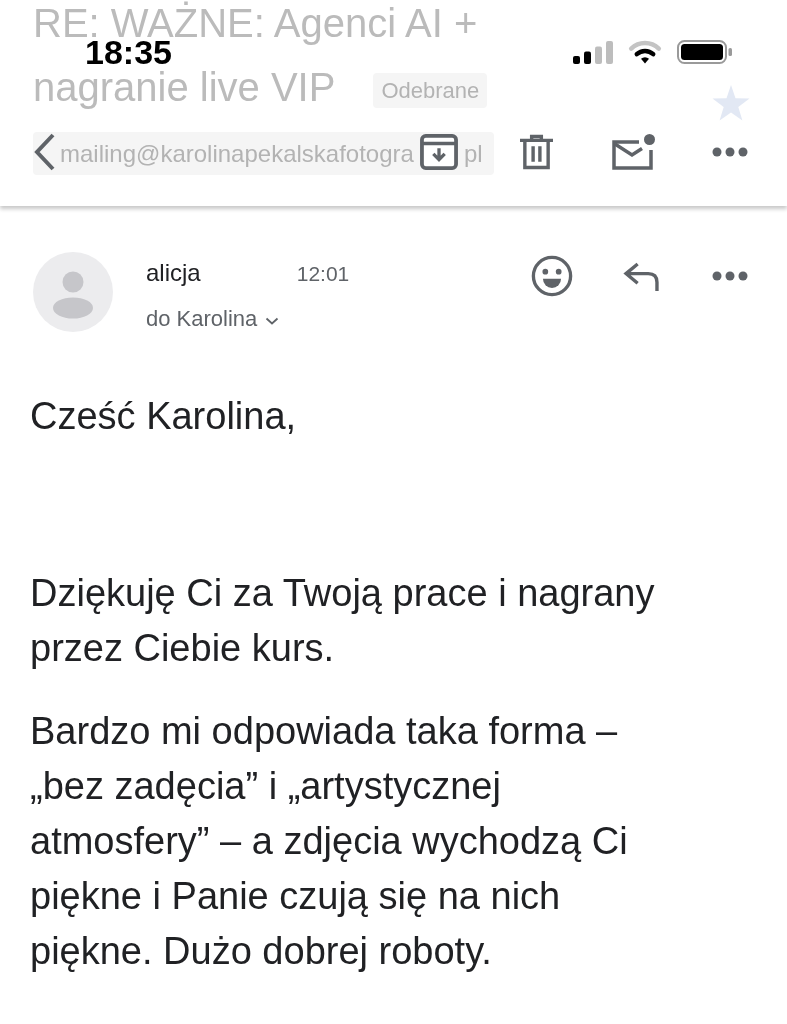  What do you see at coordinates (272, 321) in the screenshot?
I see `chevron-down-icon` at bounding box center [272, 321].